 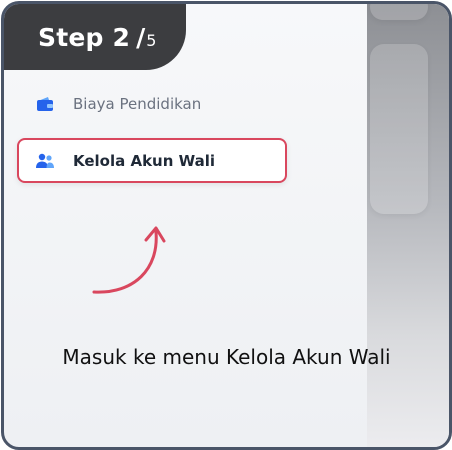 I want to click on step-badge: Step 2 / 5, so click(x=95, y=37).